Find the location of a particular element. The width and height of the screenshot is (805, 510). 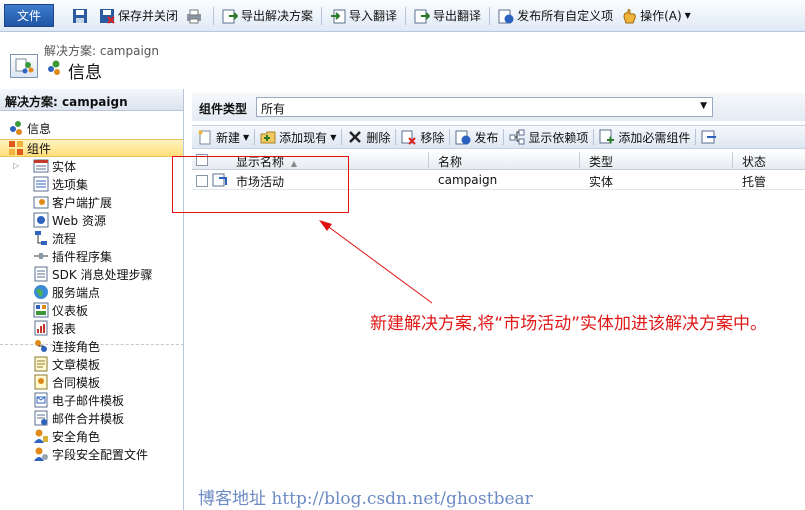

annotation-text: 新建解决方案,将“市场活动”实体加进该解决方案中。 is located at coordinates (569, 324).